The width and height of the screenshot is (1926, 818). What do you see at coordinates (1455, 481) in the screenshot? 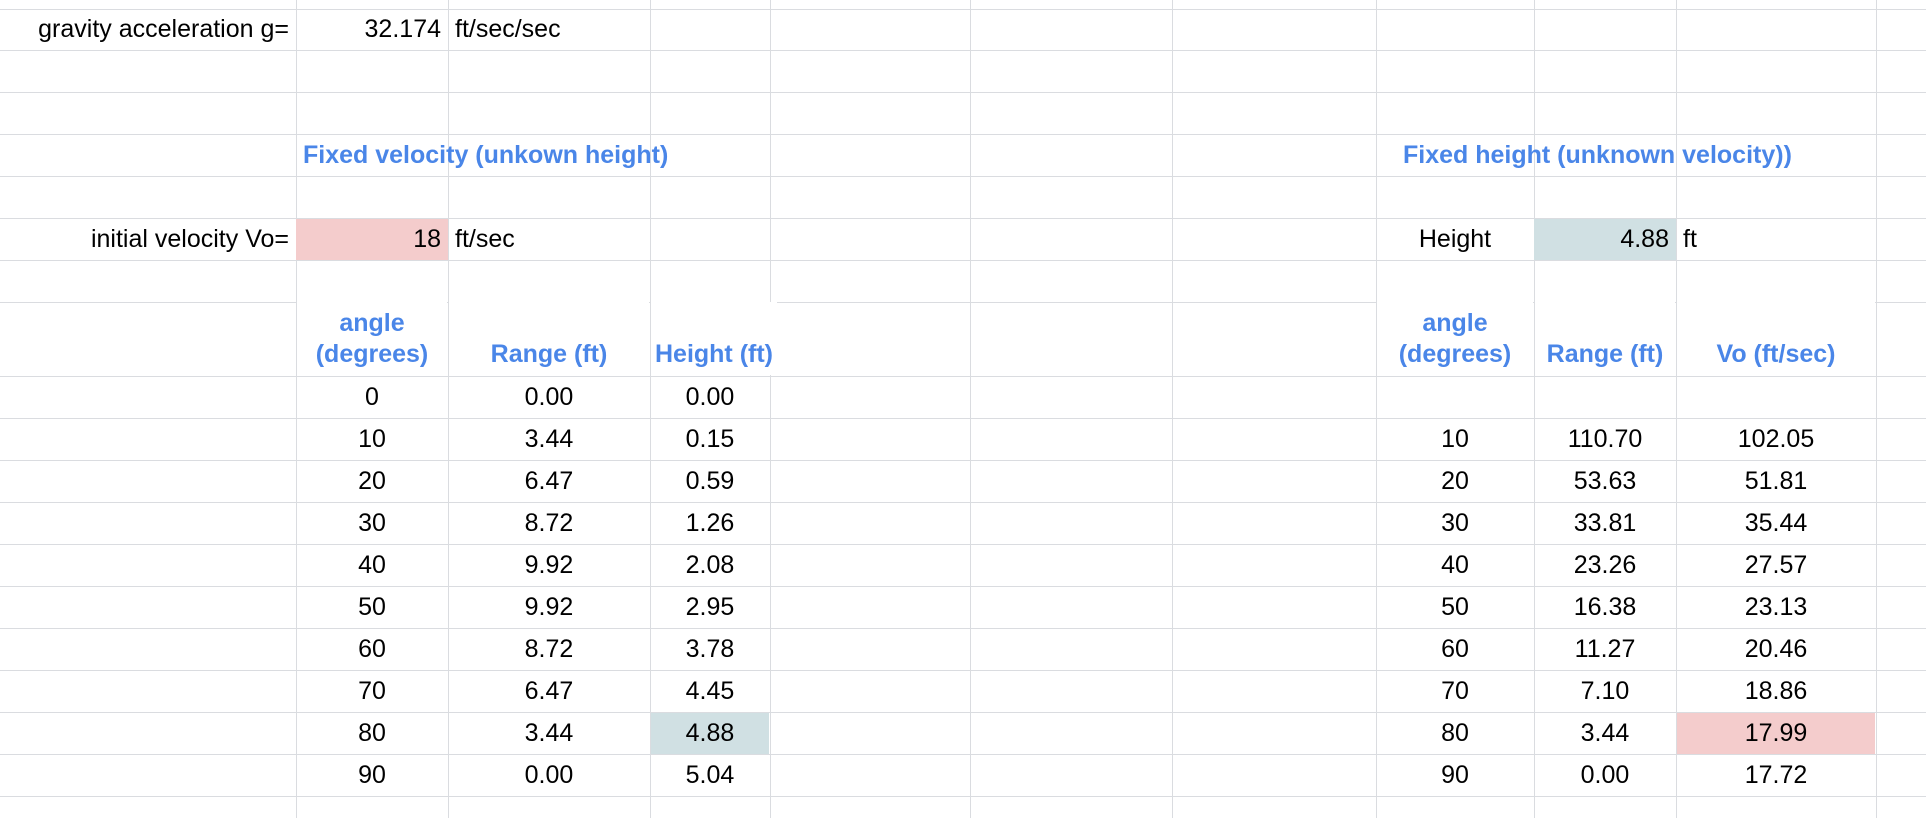
I see `right-angle-cell: 20` at bounding box center [1455, 481].